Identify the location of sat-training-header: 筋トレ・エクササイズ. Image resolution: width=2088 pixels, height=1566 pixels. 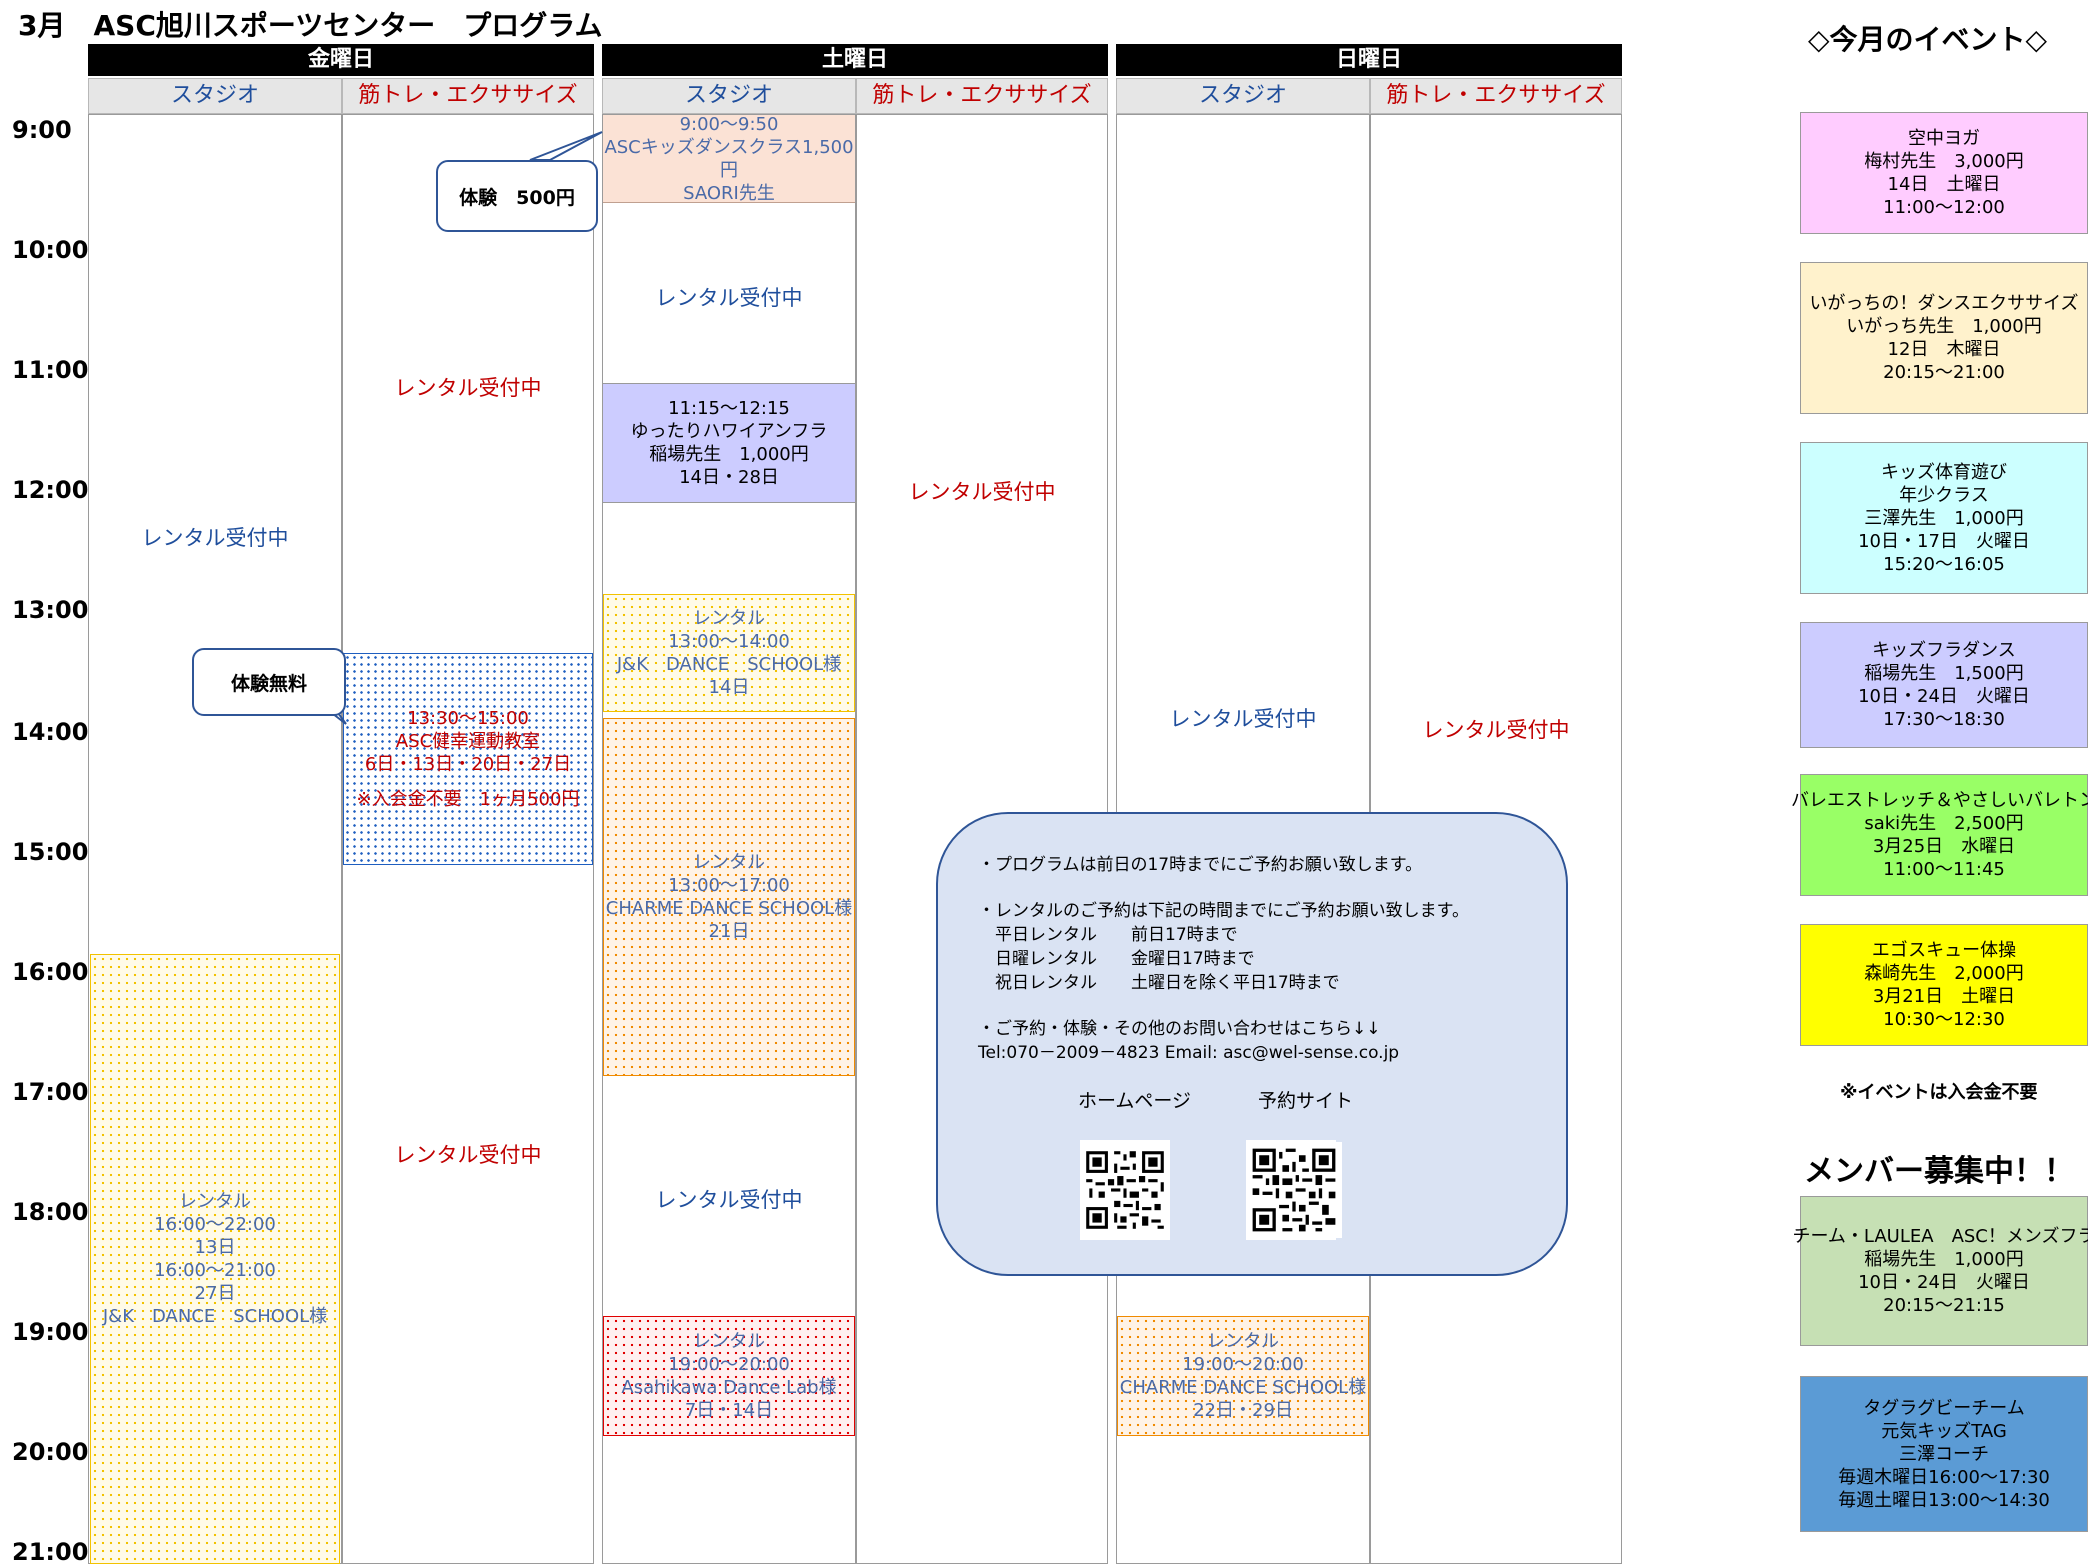
(982, 96).